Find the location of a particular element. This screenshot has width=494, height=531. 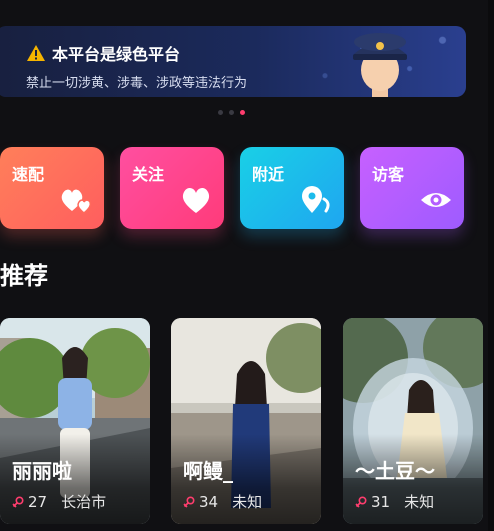

profile-age: 27 is located at coordinates (38, 501).